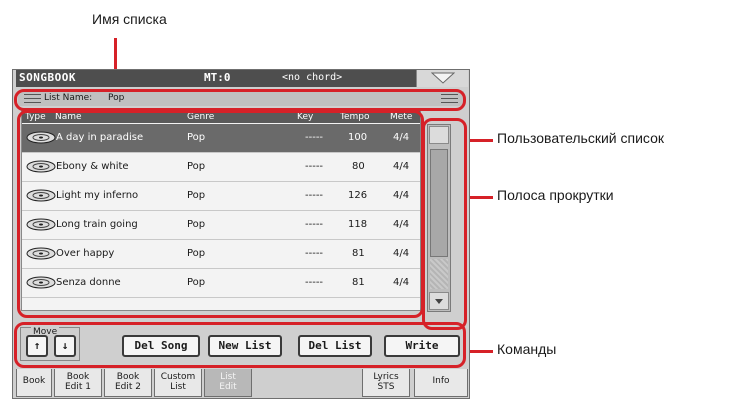  Describe the element at coordinates (555, 195) in the screenshot. I see `annotation-scrollbar: Полоса прокрутки` at that location.